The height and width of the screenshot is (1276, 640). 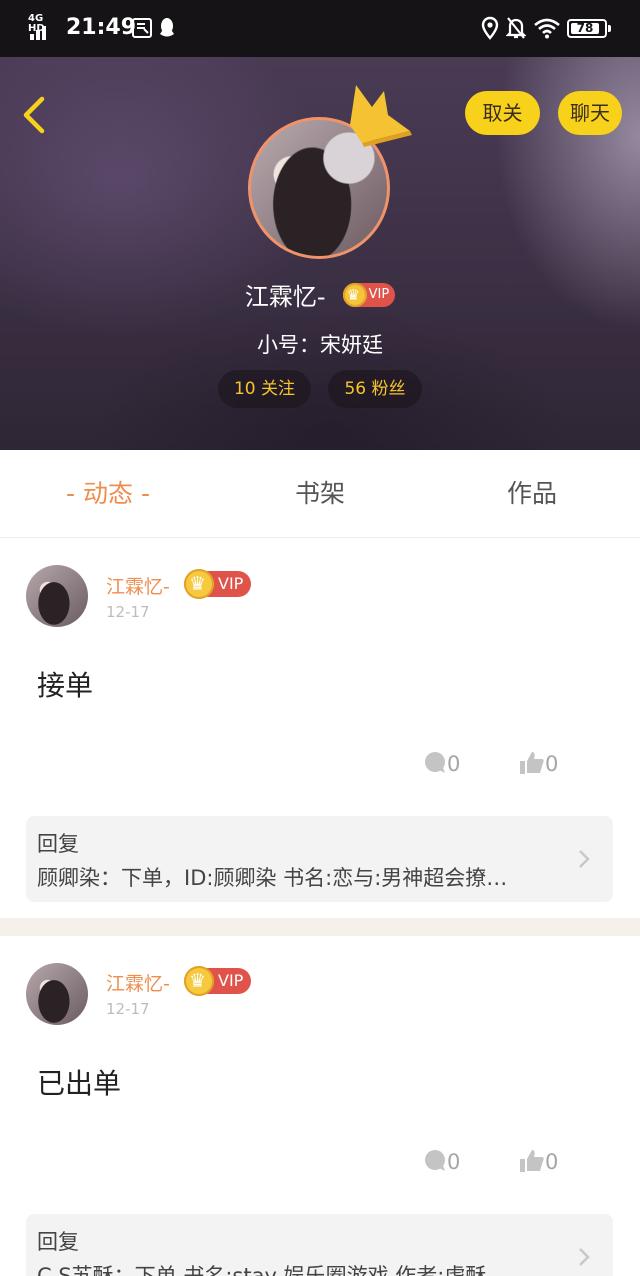 I want to click on battery-icon: 78, so click(x=589, y=28).